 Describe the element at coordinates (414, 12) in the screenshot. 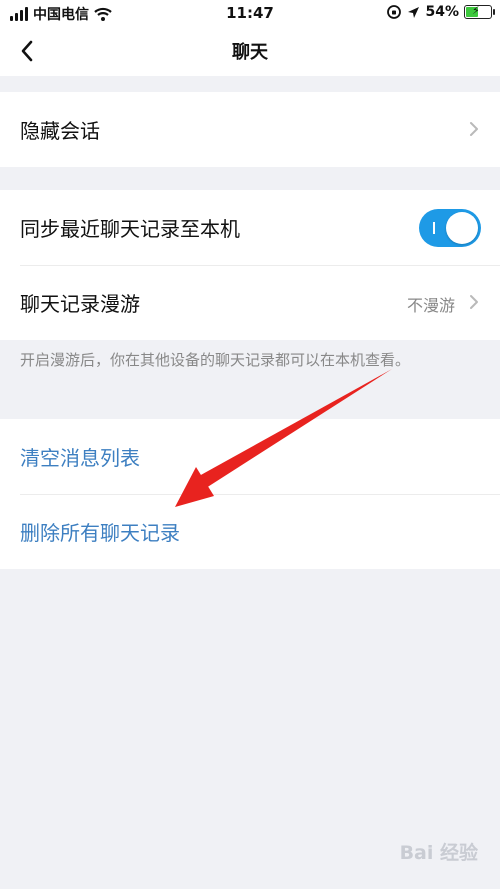

I see `location-icon` at that location.